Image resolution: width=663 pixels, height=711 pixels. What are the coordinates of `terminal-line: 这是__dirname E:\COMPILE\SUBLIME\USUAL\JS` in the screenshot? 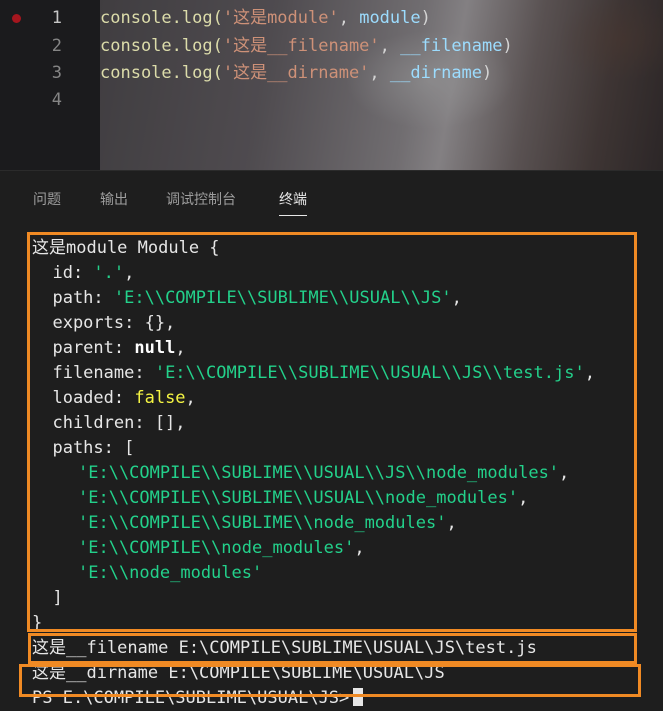 It's located at (238, 673).